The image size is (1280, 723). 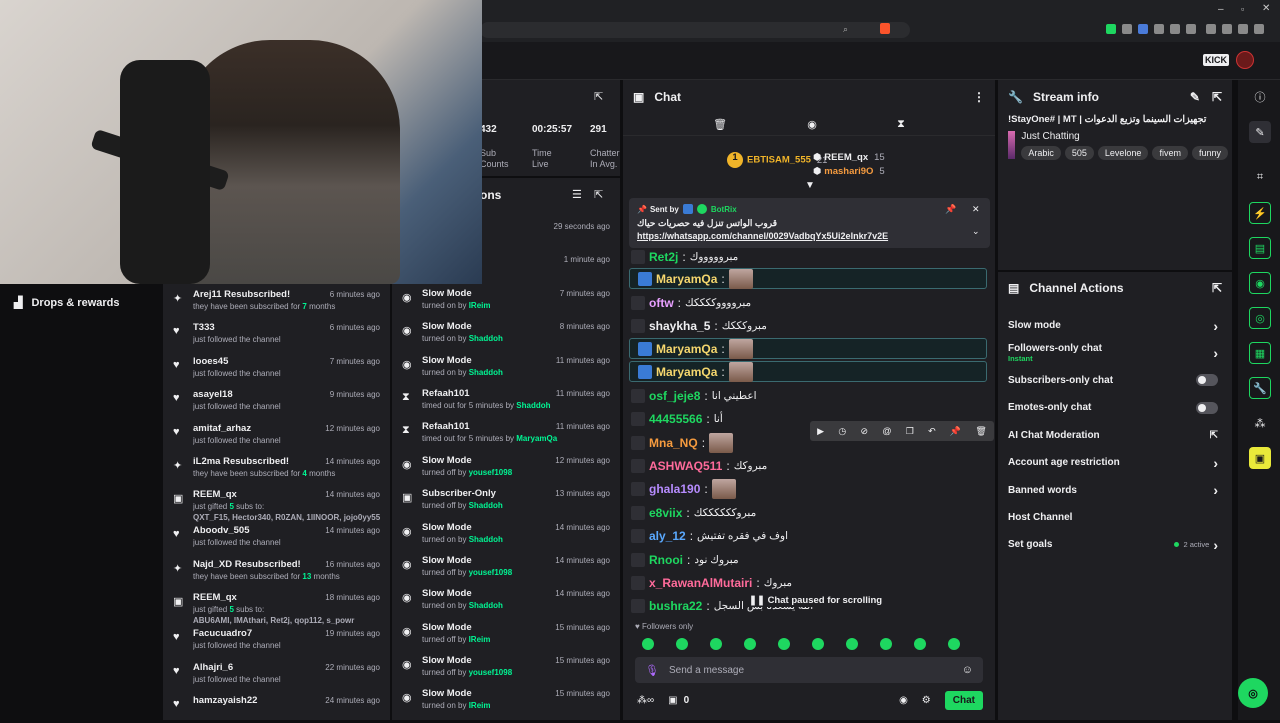 What do you see at coordinates (979, 97) in the screenshot?
I see `more-options-icon: ⋮` at bounding box center [979, 97].